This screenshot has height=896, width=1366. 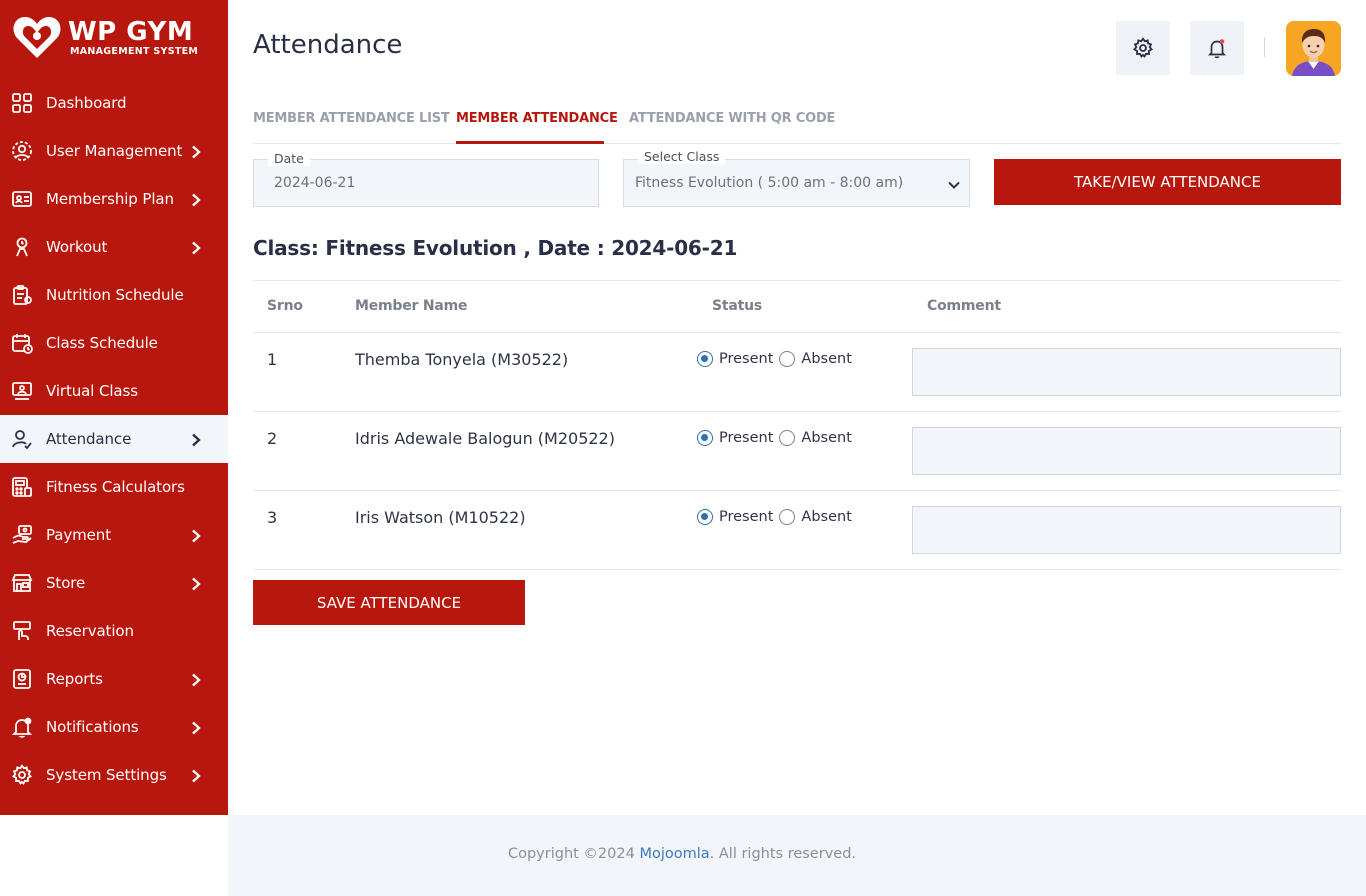 I want to click on table-row: 1 Themba Tonyela (M30522) Present Absent, so click(x=797, y=372).